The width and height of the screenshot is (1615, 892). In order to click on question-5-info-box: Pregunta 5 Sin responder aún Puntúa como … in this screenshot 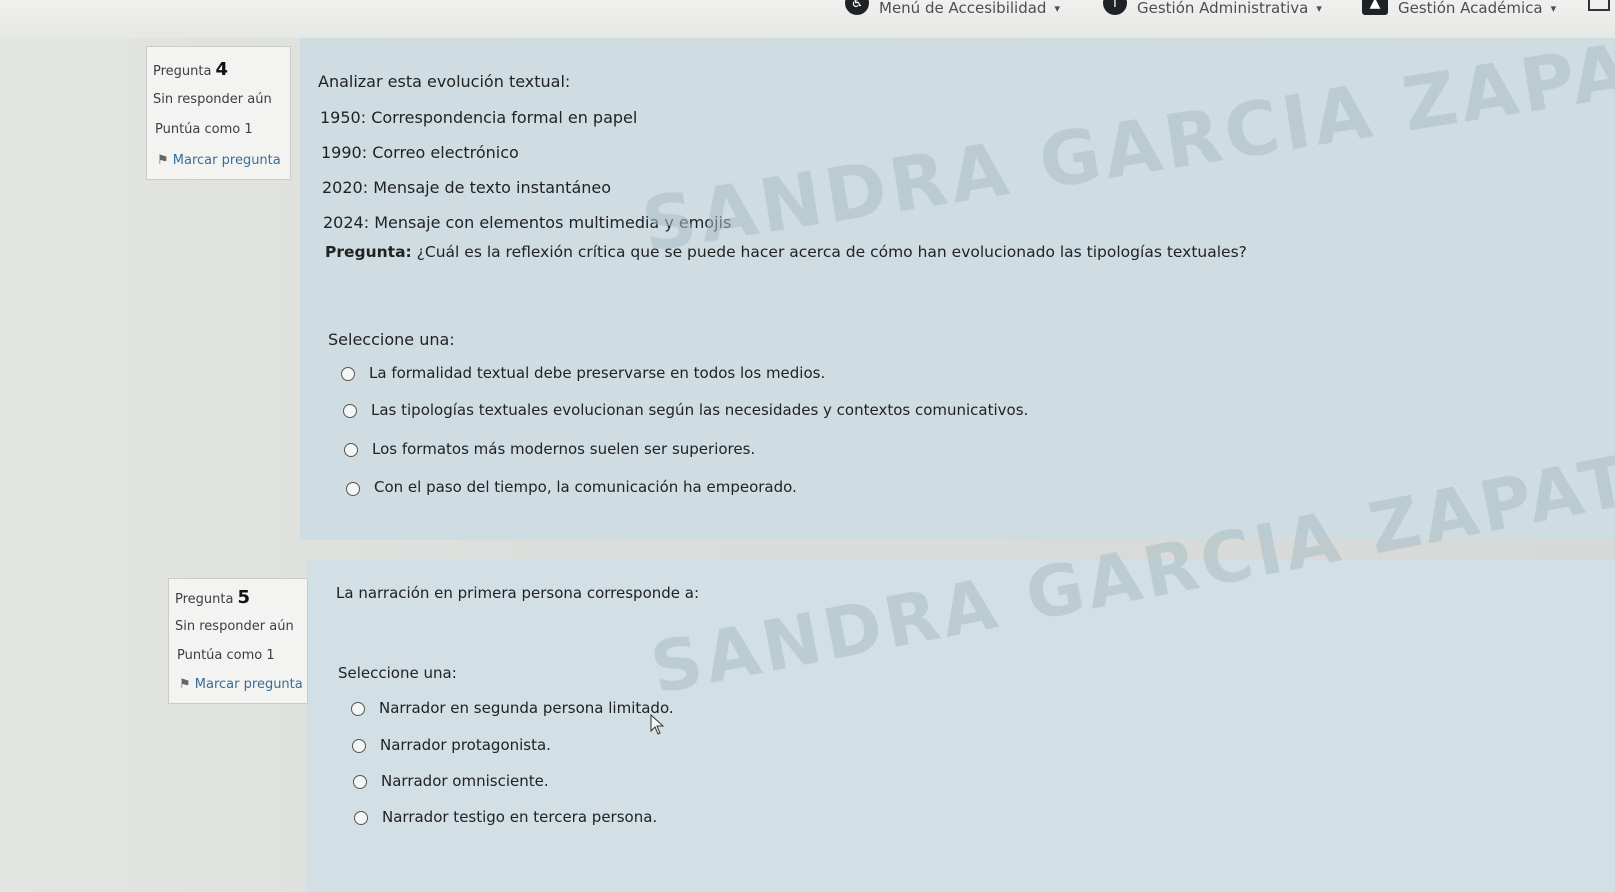, I will do `click(238, 641)`.